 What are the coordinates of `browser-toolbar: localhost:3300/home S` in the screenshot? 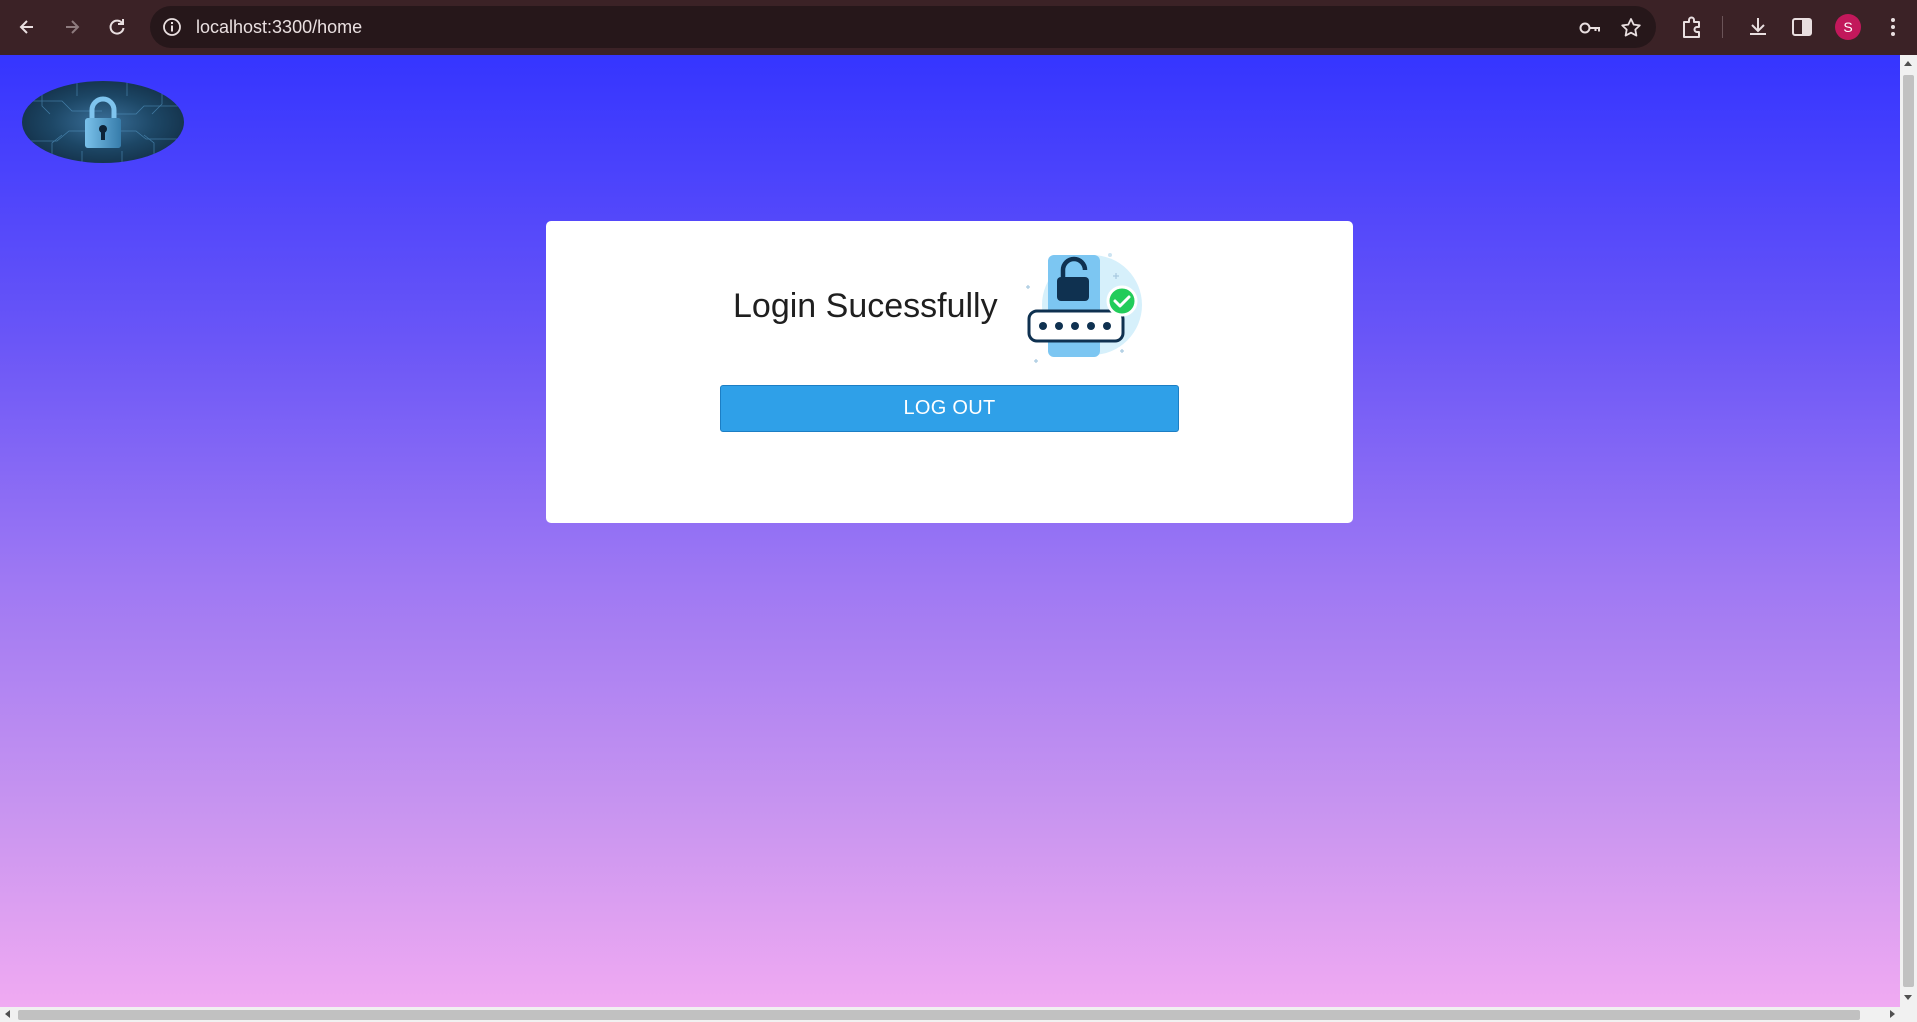 It's located at (958, 27).